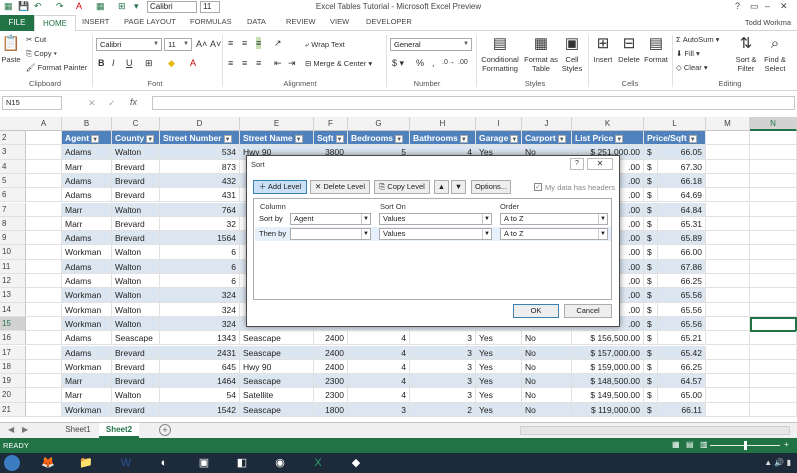 This screenshot has height=473, width=797. What do you see at coordinates (165, 430) in the screenshot?
I see `add-sheet-icon: +` at bounding box center [165, 430].